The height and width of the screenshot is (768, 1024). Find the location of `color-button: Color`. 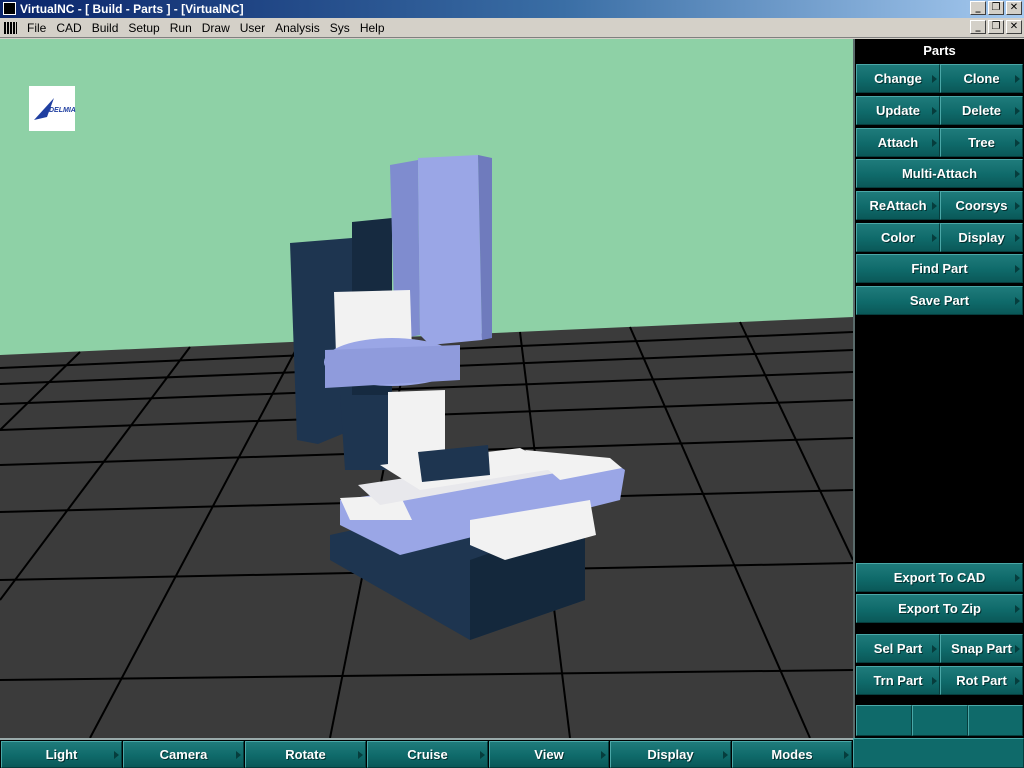

color-button: Color is located at coordinates (898, 237).